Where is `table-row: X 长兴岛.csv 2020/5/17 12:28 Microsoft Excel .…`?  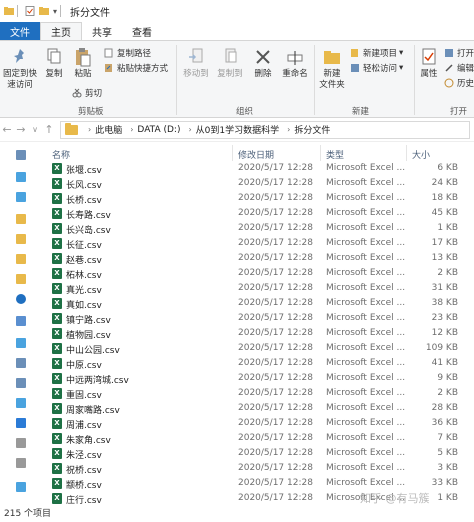
table-row: X 长兴岛.csv 2020/5/17 12:28 Microsoft Excel .… is located at coordinates (257, 228).